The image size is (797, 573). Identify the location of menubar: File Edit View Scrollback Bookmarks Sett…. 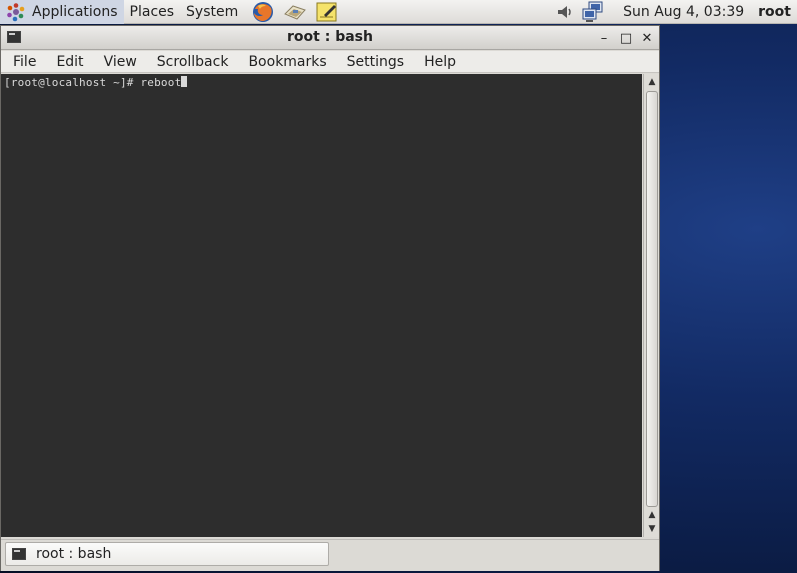
(330, 62).